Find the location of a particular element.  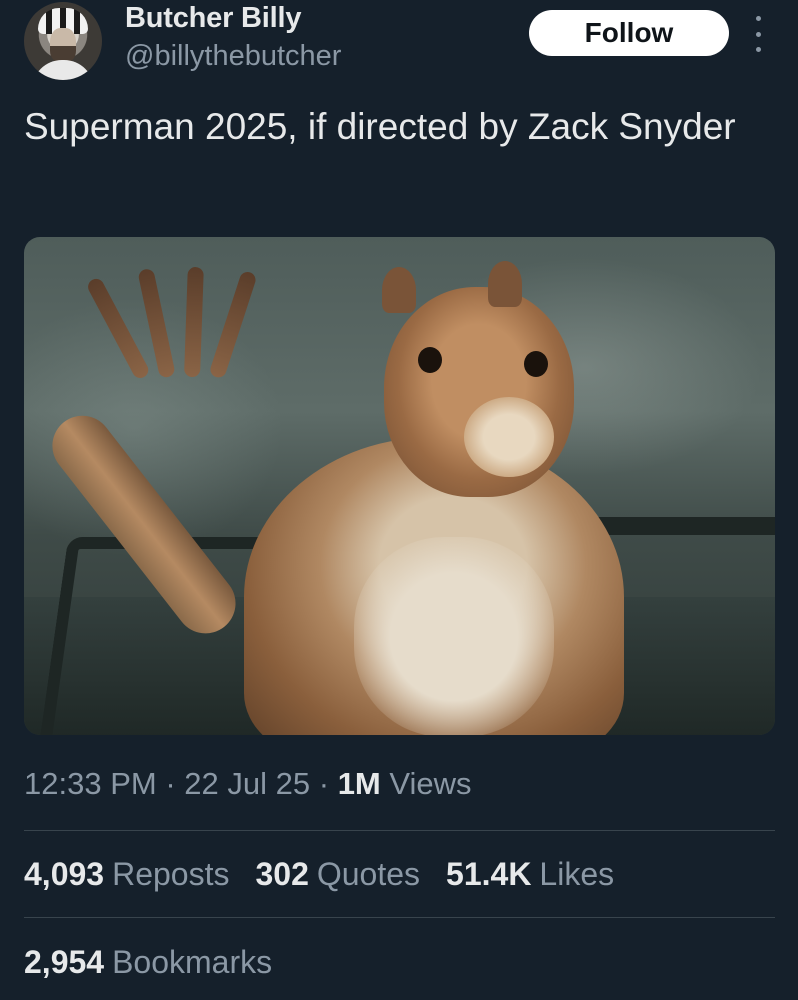

likes-stat: 51.4K Likes is located at coordinates (530, 874).